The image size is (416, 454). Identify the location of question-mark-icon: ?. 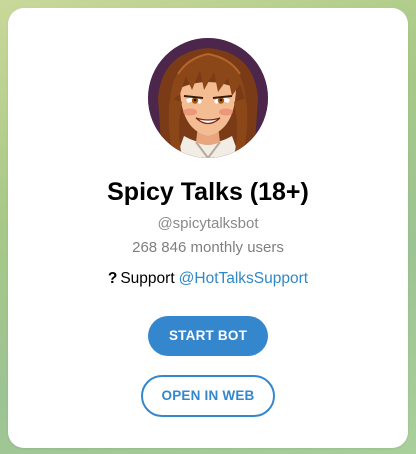
(112, 278).